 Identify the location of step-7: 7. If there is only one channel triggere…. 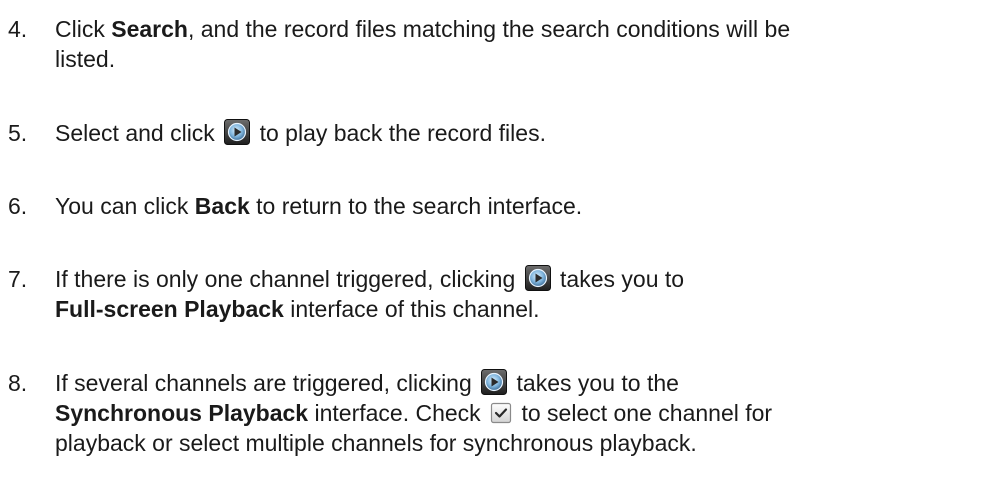
(503, 294).